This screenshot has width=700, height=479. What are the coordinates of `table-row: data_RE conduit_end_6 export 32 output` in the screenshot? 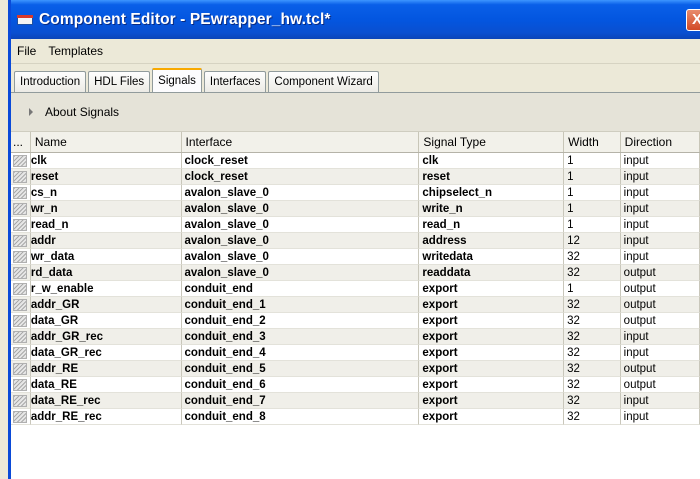 It's located at (355, 385).